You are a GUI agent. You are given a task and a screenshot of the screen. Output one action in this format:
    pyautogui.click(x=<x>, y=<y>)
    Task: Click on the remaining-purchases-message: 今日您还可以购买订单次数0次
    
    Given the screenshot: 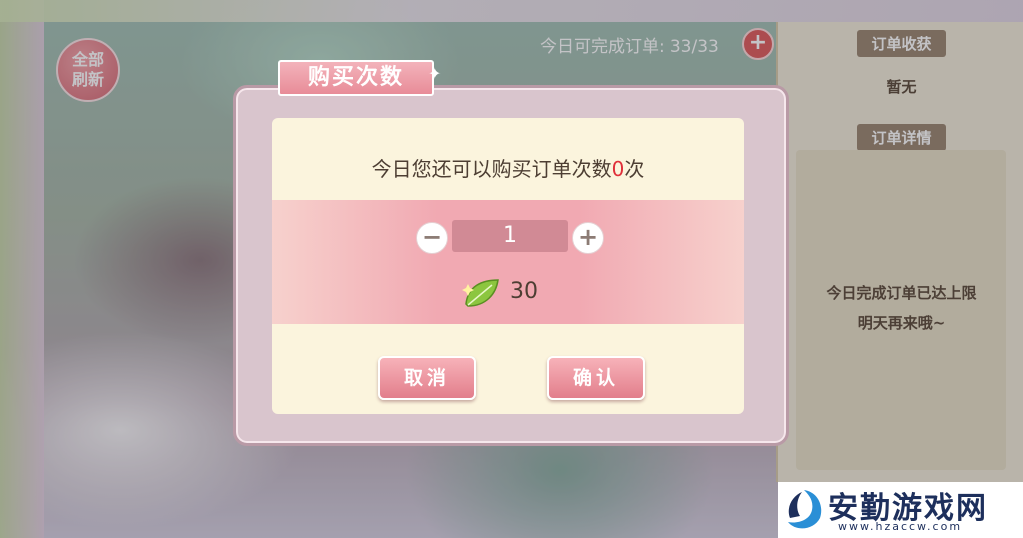 What is the action you would take?
    pyautogui.click(x=508, y=167)
    